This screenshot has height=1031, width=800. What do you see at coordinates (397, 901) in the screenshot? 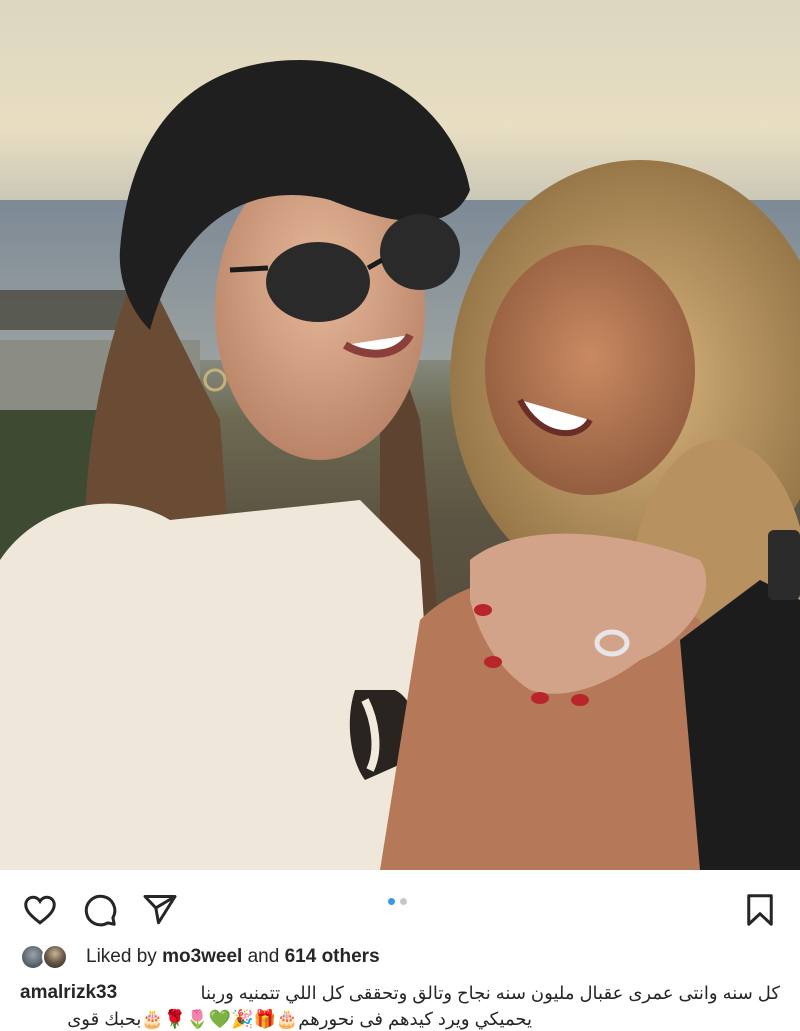
I see `carousel-indicator` at bounding box center [397, 901].